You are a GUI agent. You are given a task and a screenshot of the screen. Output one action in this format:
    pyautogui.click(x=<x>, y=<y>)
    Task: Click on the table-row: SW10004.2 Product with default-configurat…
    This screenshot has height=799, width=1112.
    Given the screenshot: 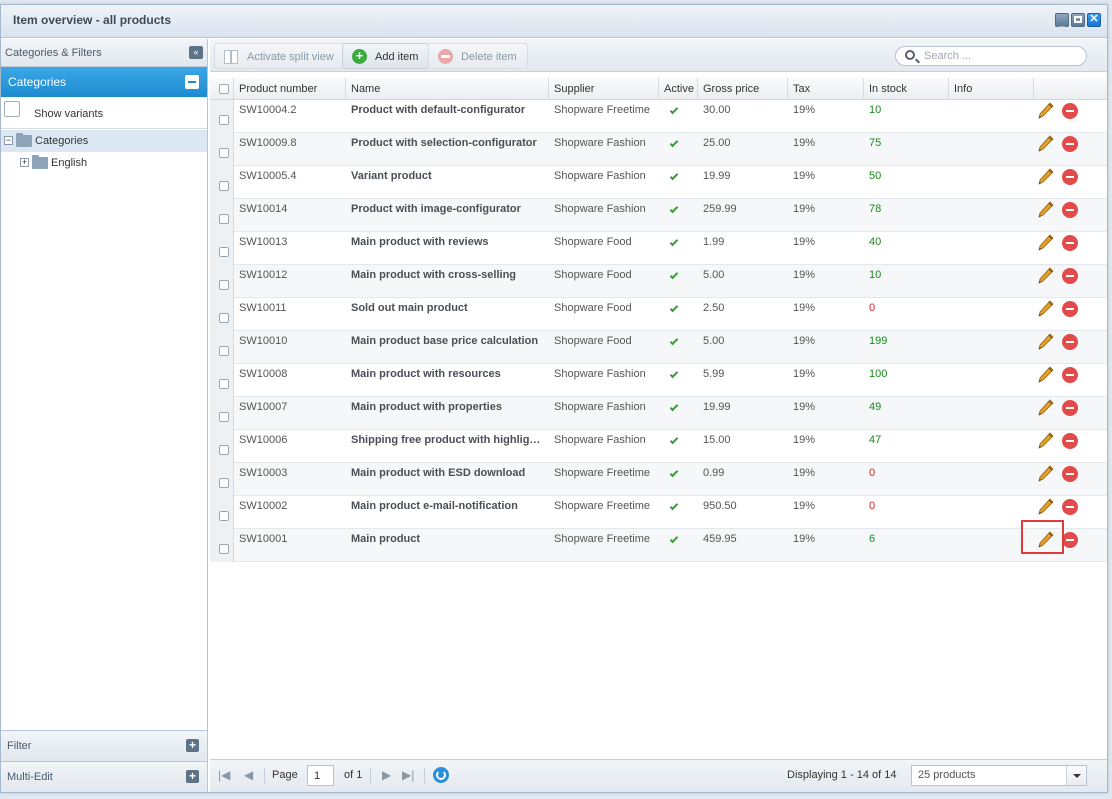 What is the action you would take?
    pyautogui.click(x=658, y=116)
    